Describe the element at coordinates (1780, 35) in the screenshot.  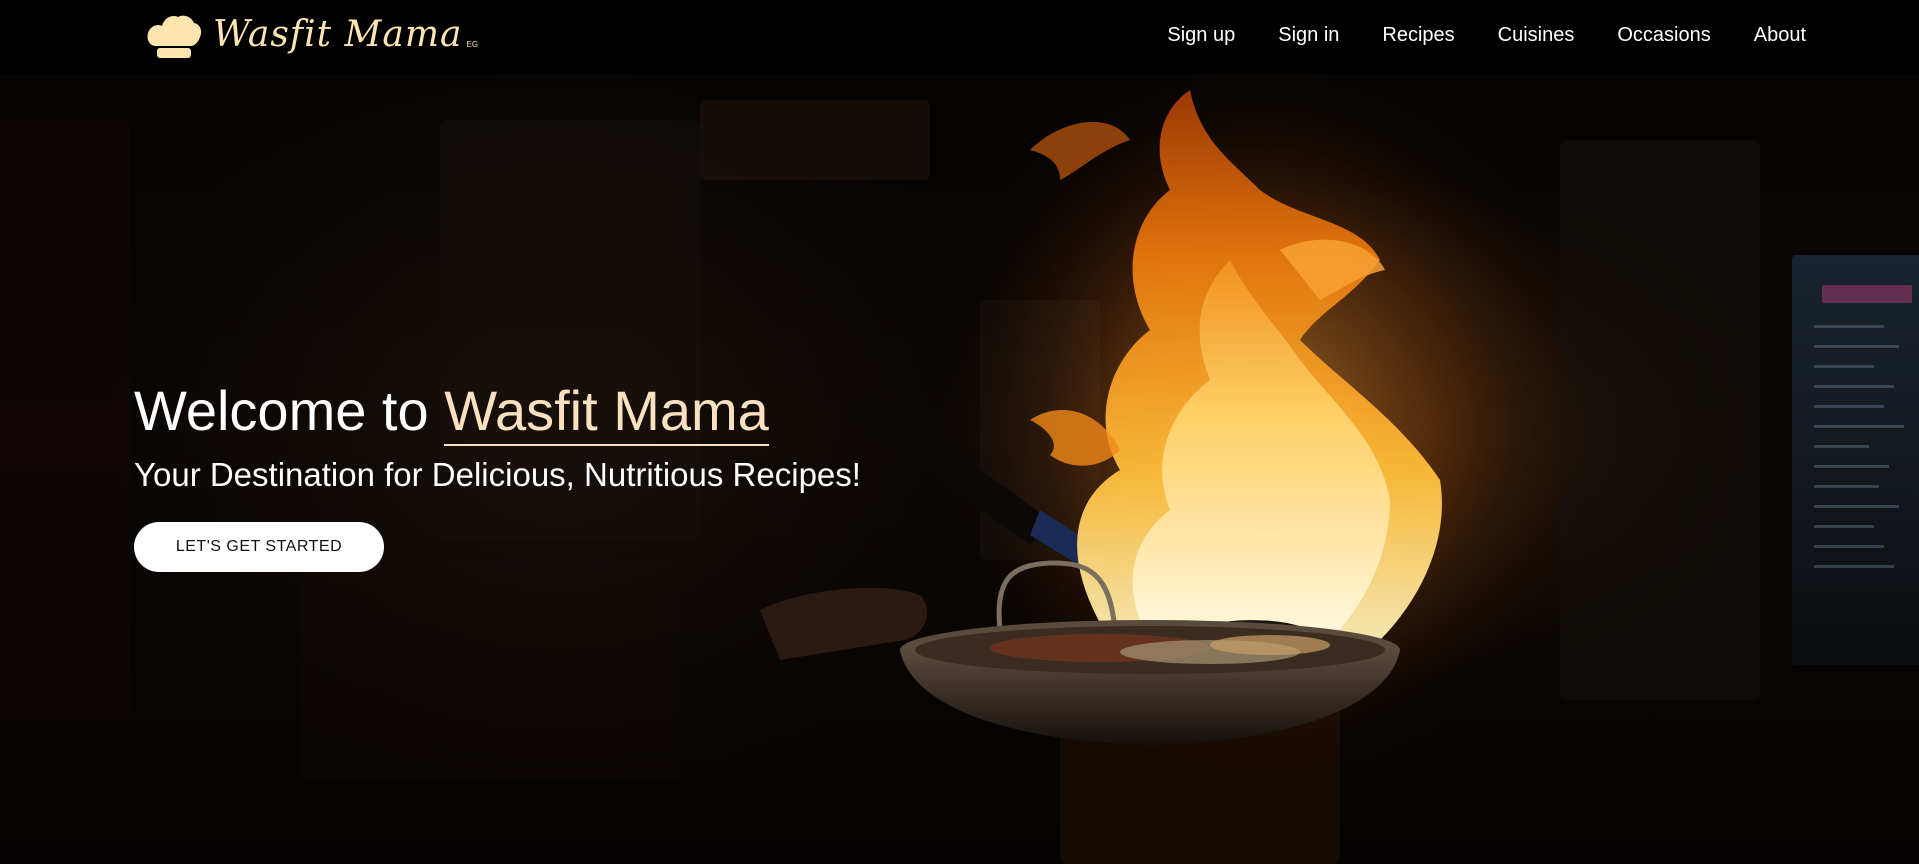
I see `nav-about: About` at that location.